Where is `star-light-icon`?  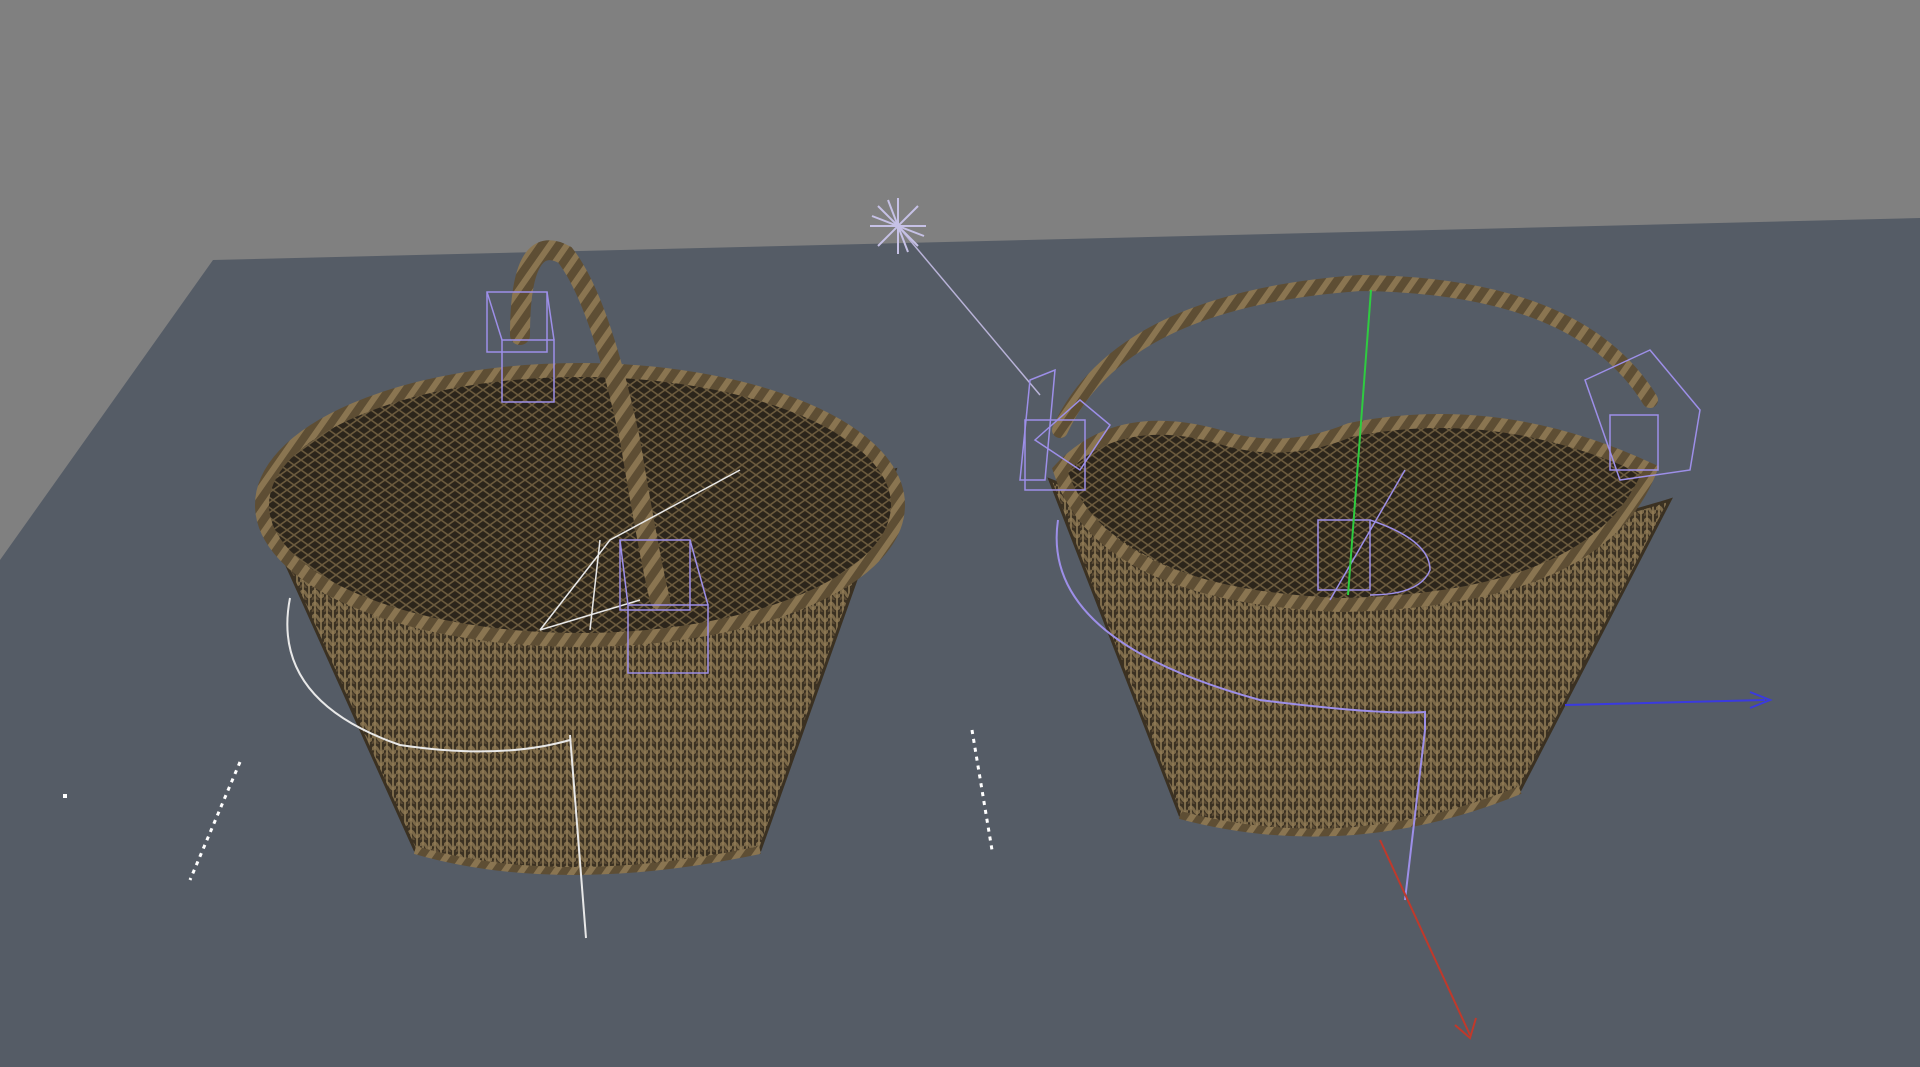 star-light-icon is located at coordinates (898, 226).